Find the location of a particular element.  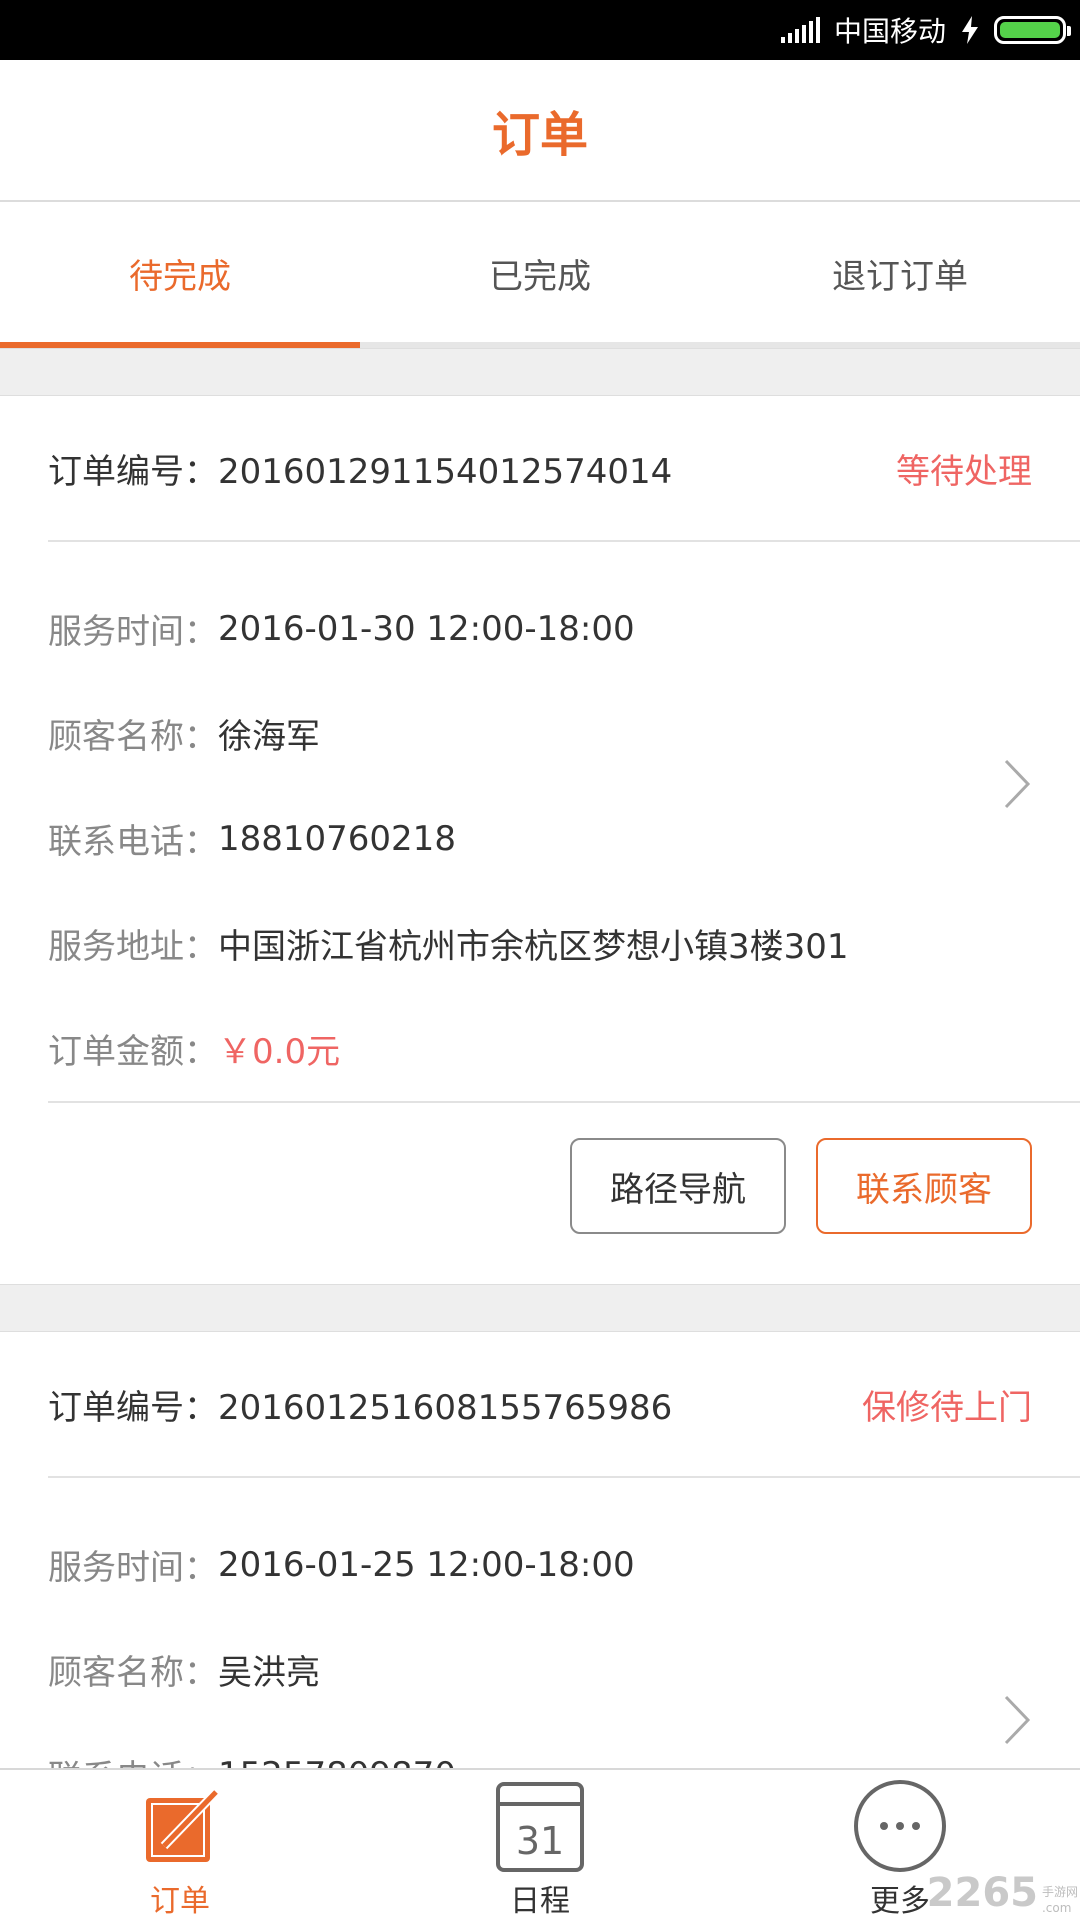

address-row: 服务地址： 中国浙江省杭州市余杭区梦想小镇3楼301 is located at coordinates (564, 943).